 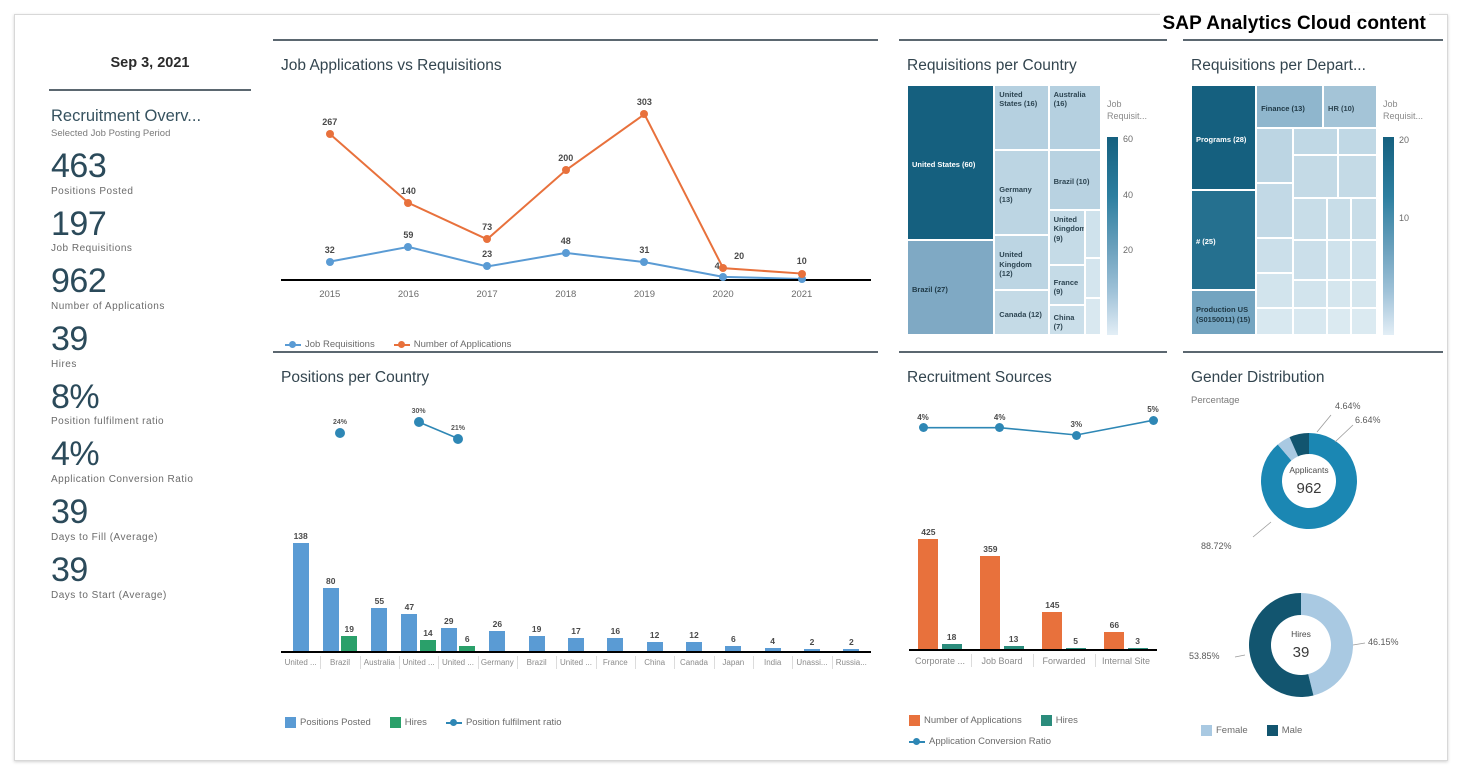 I want to click on applicants-donut-chart: Applicants 962 88.72% 4.64% 6.64%, so click(x=1313, y=480).